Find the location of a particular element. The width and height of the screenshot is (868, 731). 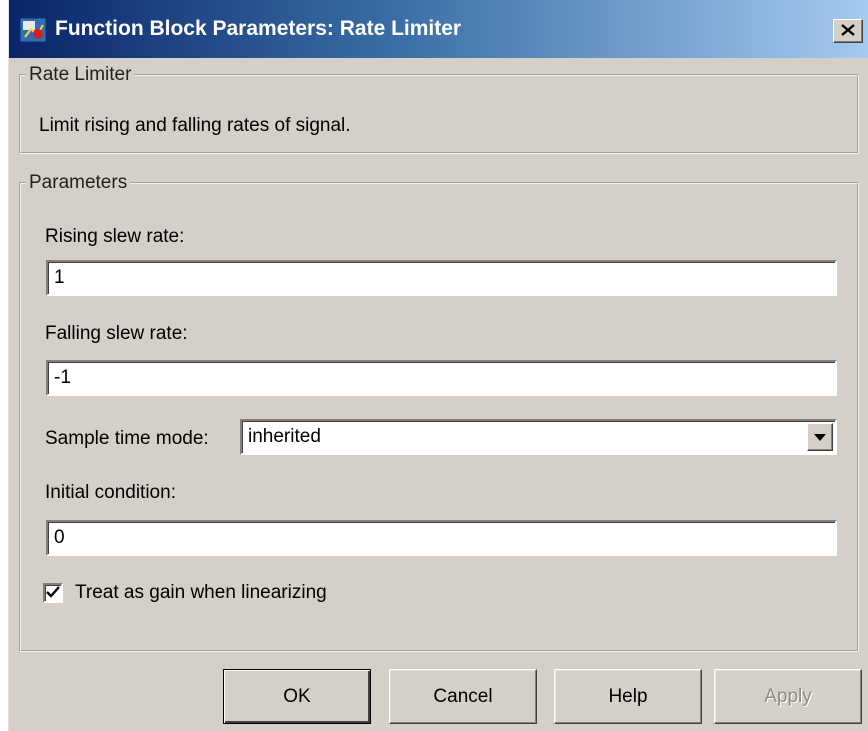

title-bar: Function Block Parameters: Rate Limiter is located at coordinates (438, 29).